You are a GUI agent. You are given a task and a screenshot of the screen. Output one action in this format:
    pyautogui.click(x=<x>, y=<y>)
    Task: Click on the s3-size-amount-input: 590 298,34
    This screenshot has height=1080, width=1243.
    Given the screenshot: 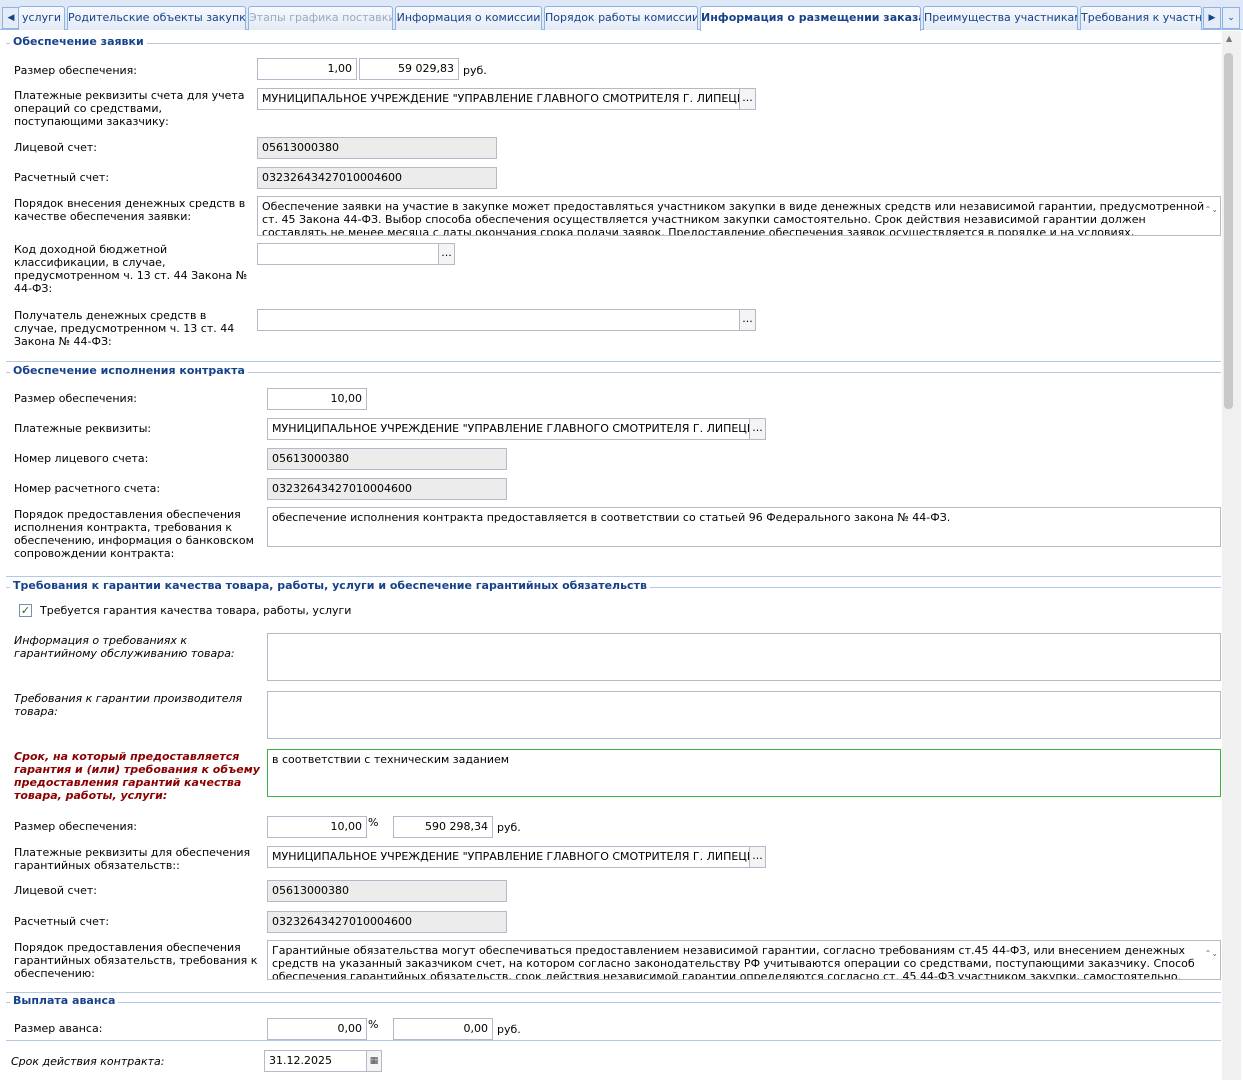 What is the action you would take?
    pyautogui.click(x=443, y=827)
    